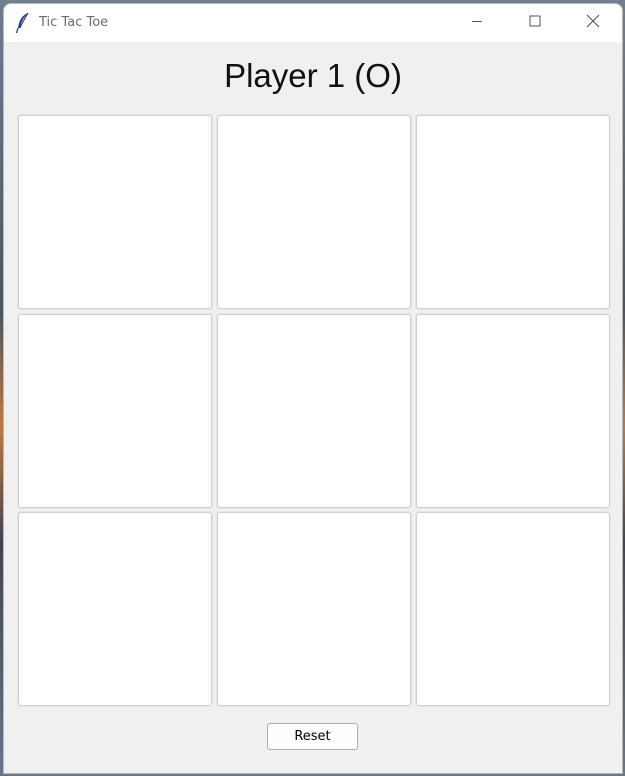  I want to click on window-title: Tic Tac Toe, so click(74, 22).